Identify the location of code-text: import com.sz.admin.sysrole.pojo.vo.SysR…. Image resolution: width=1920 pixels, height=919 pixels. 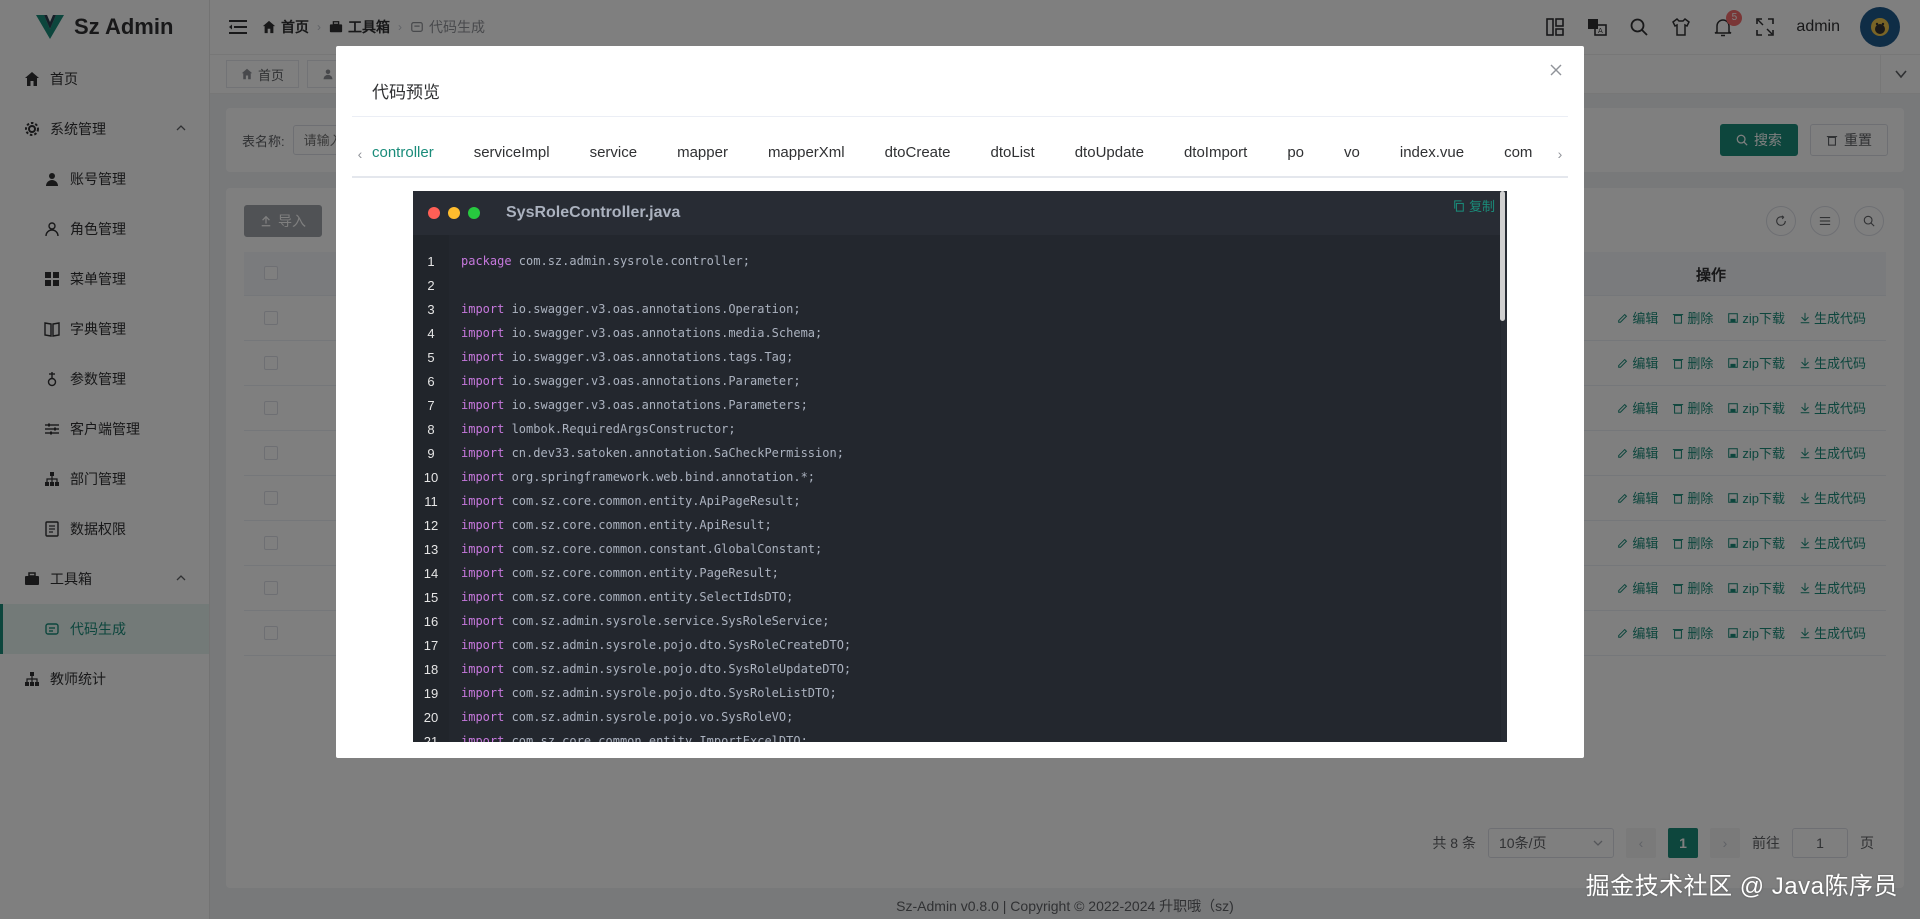
(621, 717).